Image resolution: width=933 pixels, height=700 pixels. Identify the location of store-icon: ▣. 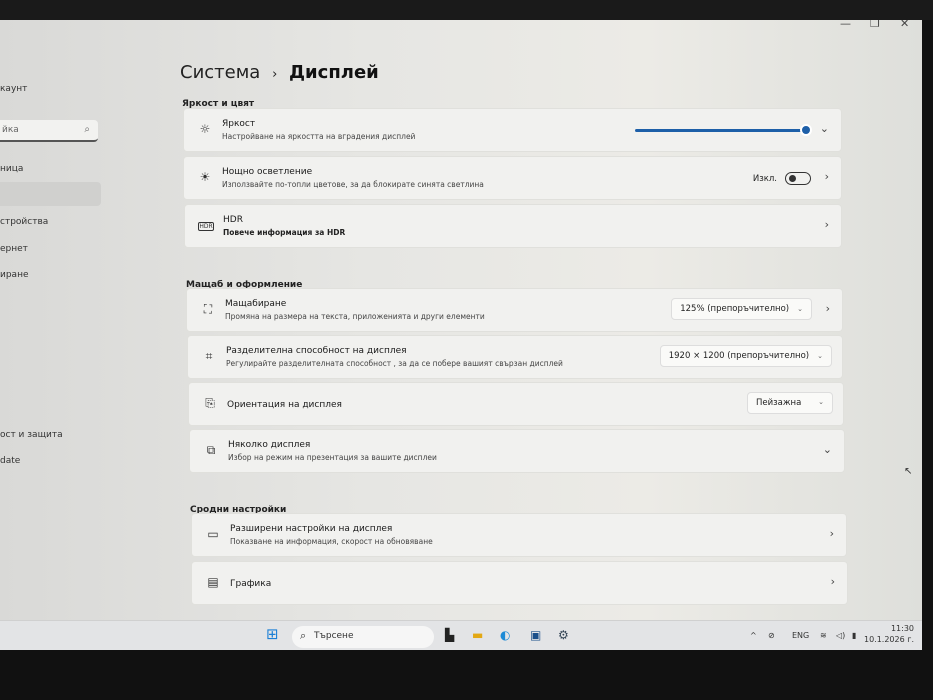
(535, 635).